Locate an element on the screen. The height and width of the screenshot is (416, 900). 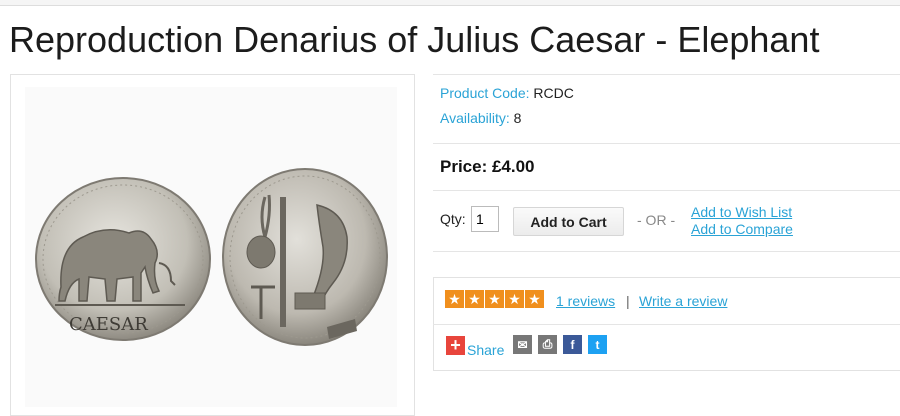
coin-inscription: CAESAR is located at coordinates (108, 324).